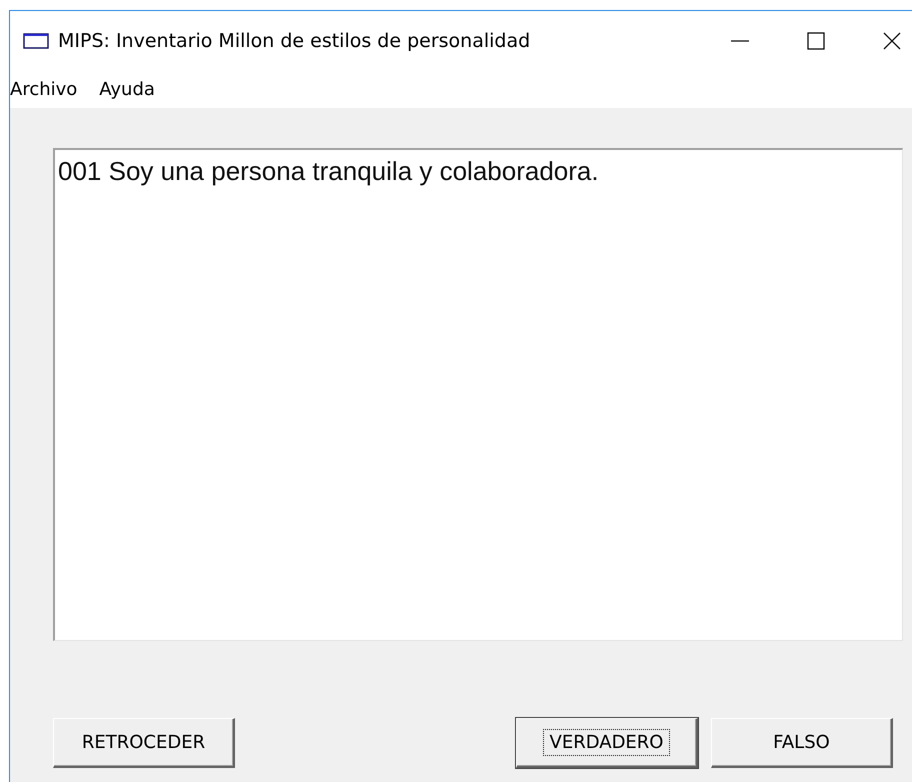 Image resolution: width=912 pixels, height=782 pixels. What do you see at coordinates (607, 743) in the screenshot?
I see `answer-button: VERDADERO` at bounding box center [607, 743].